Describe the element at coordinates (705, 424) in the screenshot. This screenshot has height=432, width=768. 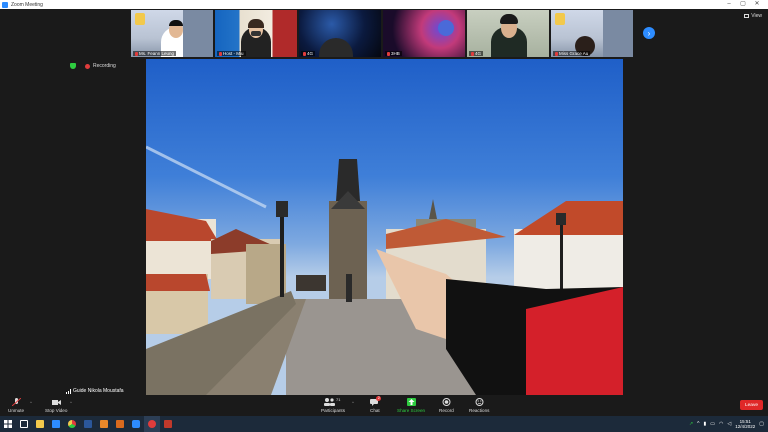
I see `tray-mic-icon: ▮` at that location.